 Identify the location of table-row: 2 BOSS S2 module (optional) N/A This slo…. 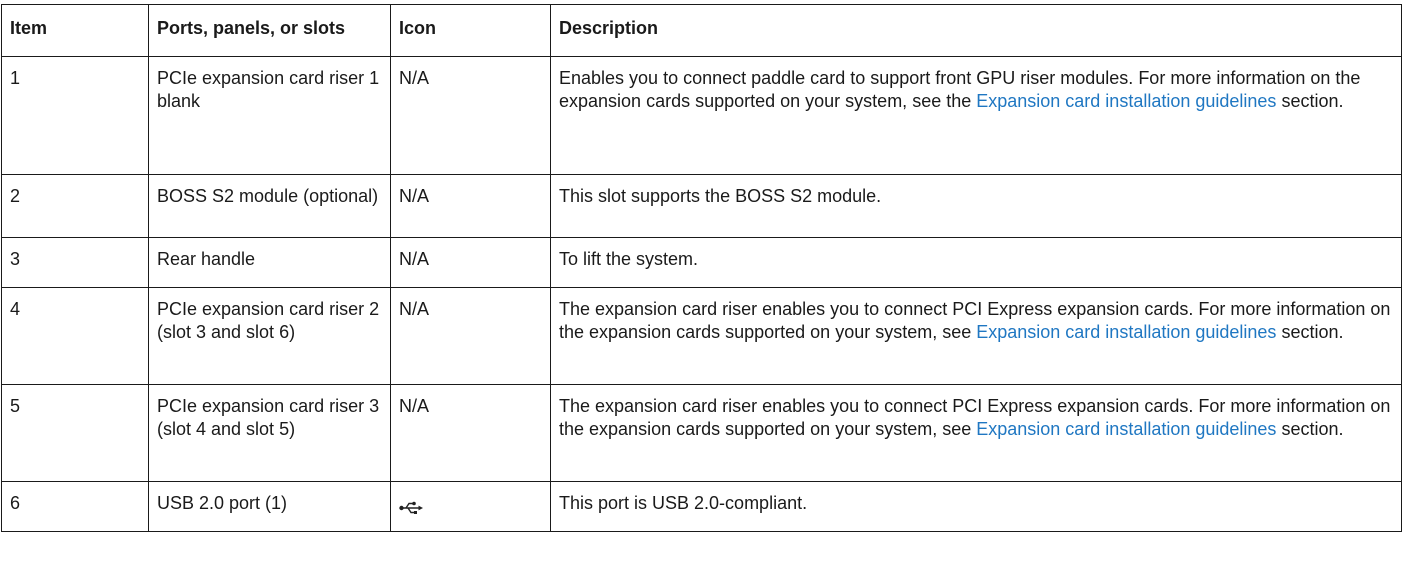
(701, 206).